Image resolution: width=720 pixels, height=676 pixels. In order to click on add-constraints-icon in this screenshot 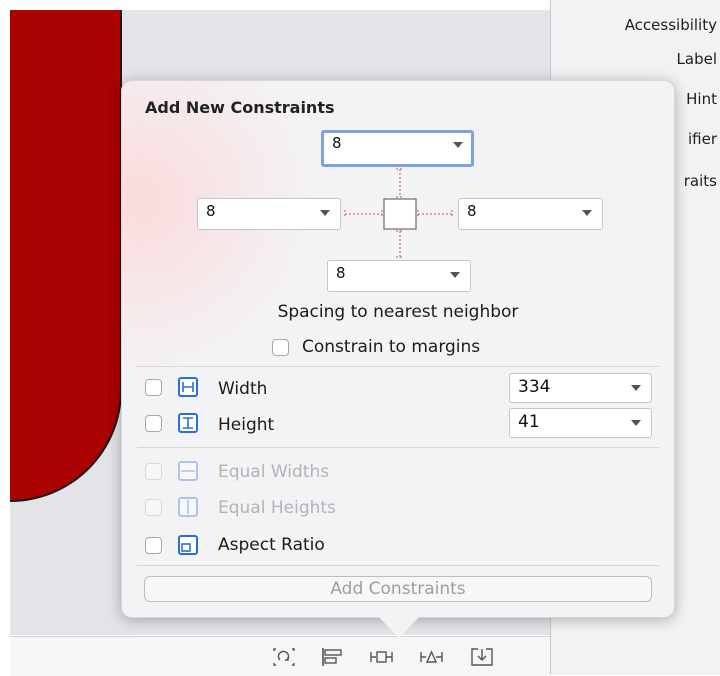, I will do `click(382, 657)`.